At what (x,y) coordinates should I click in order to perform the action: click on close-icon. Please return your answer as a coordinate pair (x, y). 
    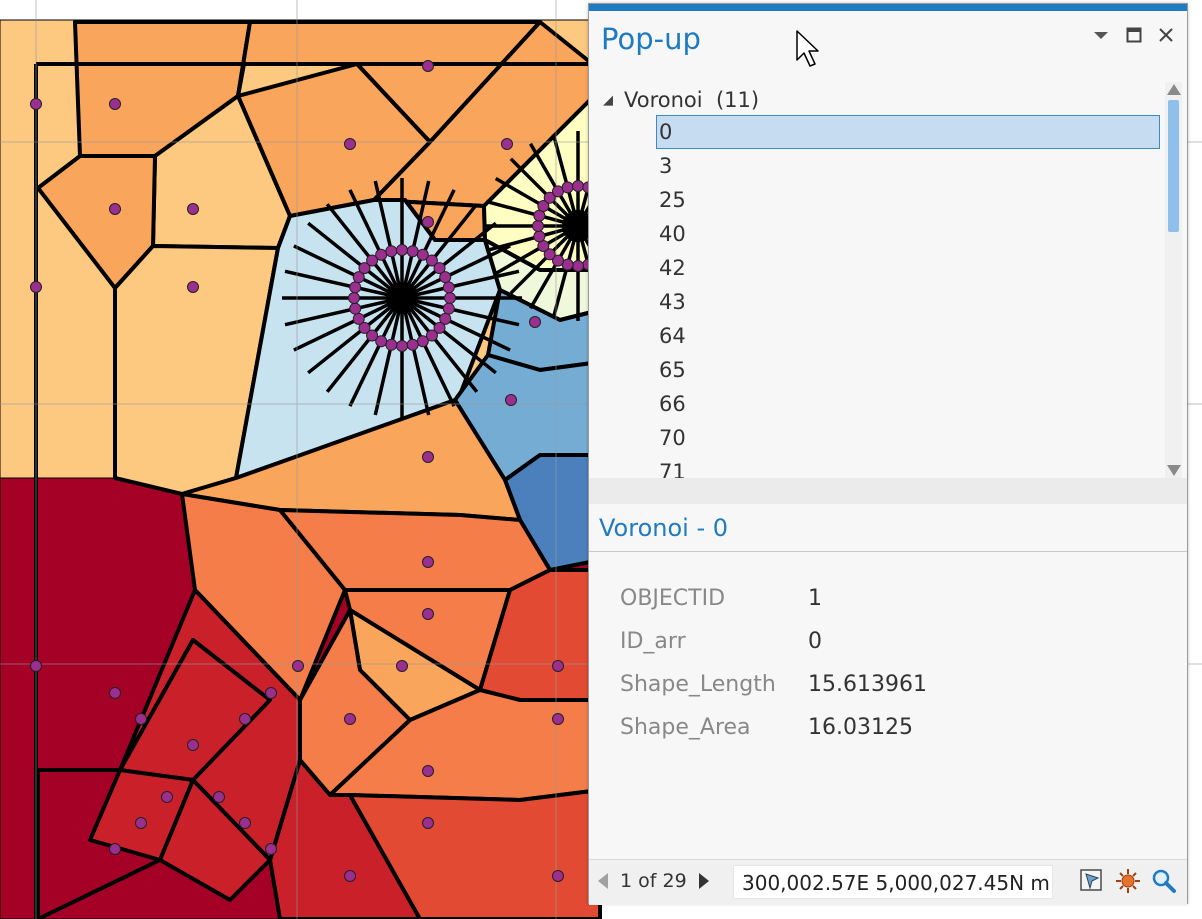
    Looking at the image, I should click on (1166, 35).